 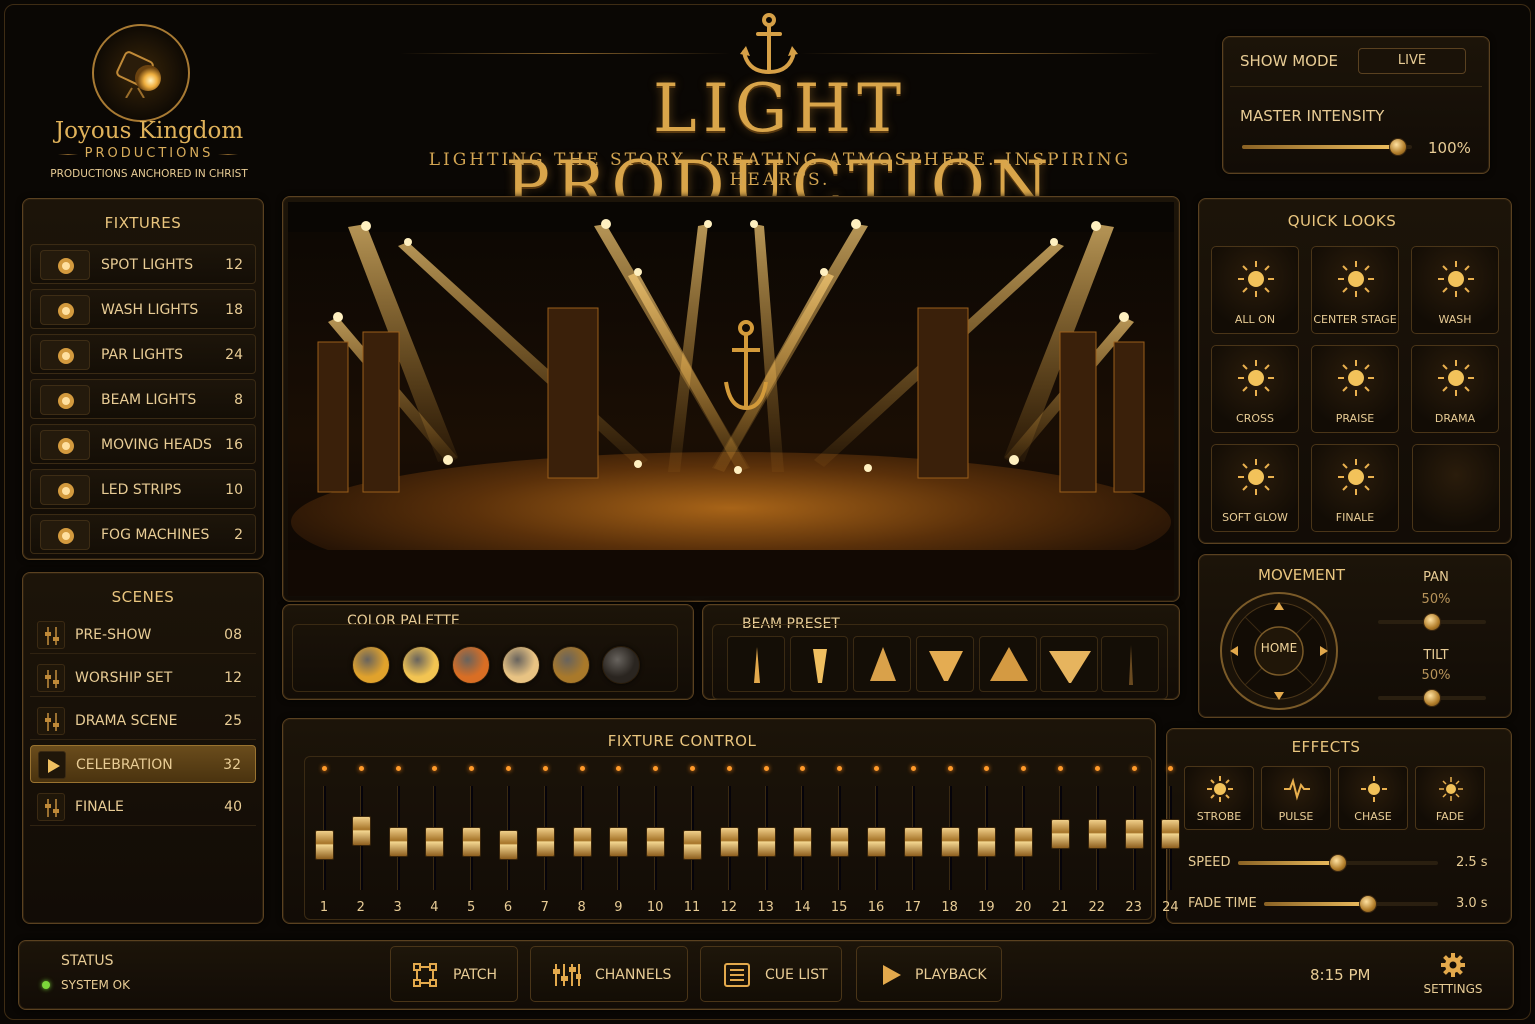 I want to click on scene-row-3: CELEBRATION 32, so click(x=143, y=764).